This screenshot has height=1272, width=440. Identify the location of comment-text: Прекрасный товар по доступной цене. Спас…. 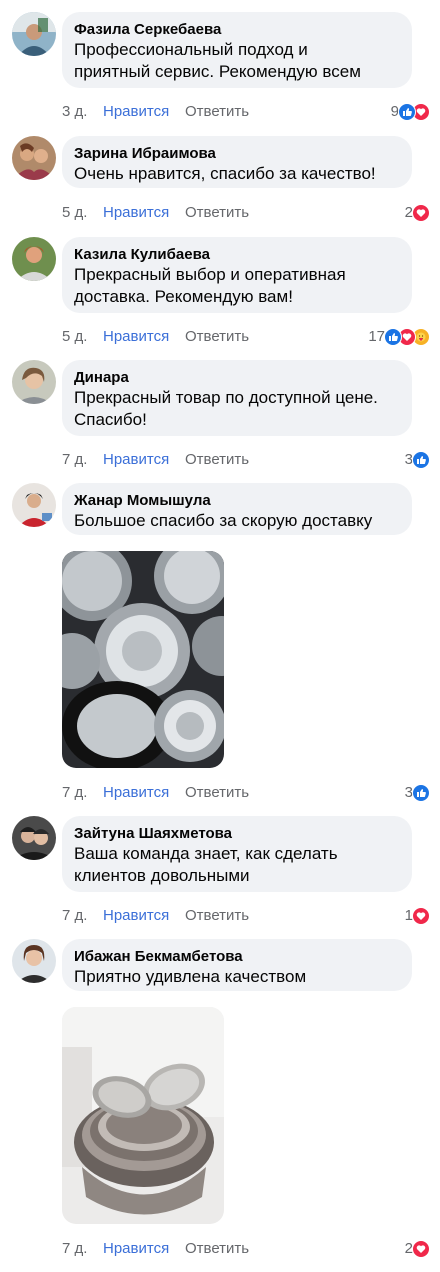
(226, 408).